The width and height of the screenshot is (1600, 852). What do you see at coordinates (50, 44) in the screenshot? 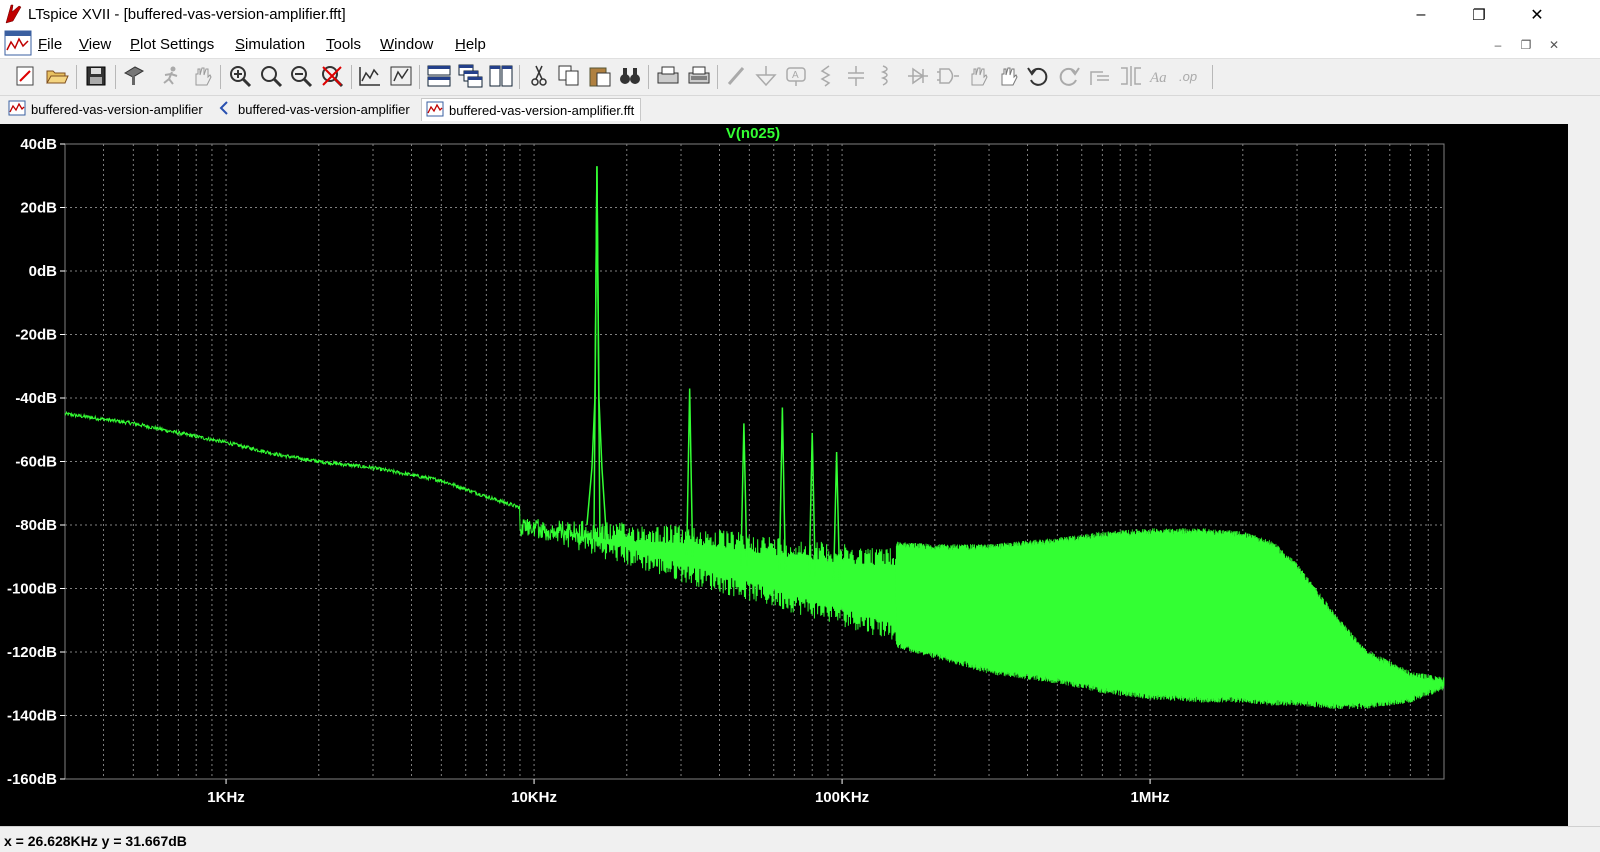
I see `menu-file: File` at bounding box center [50, 44].